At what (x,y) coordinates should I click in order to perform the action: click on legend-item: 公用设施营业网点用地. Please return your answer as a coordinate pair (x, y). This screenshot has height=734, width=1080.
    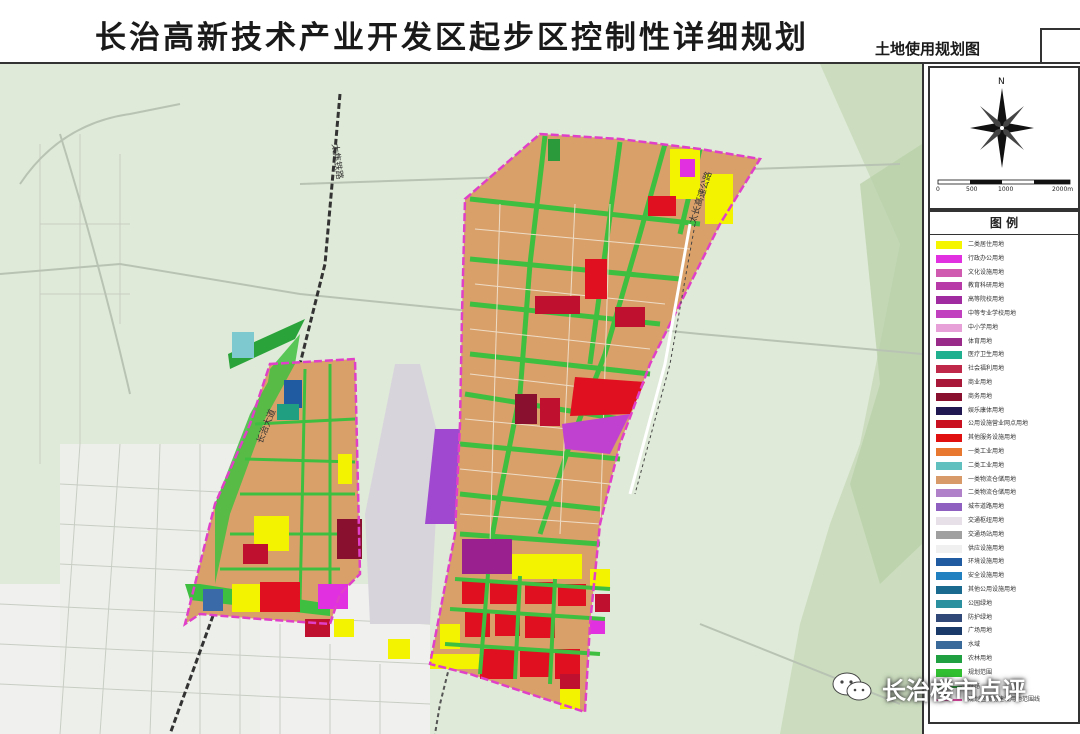
    Looking at the image, I should click on (1005, 424).